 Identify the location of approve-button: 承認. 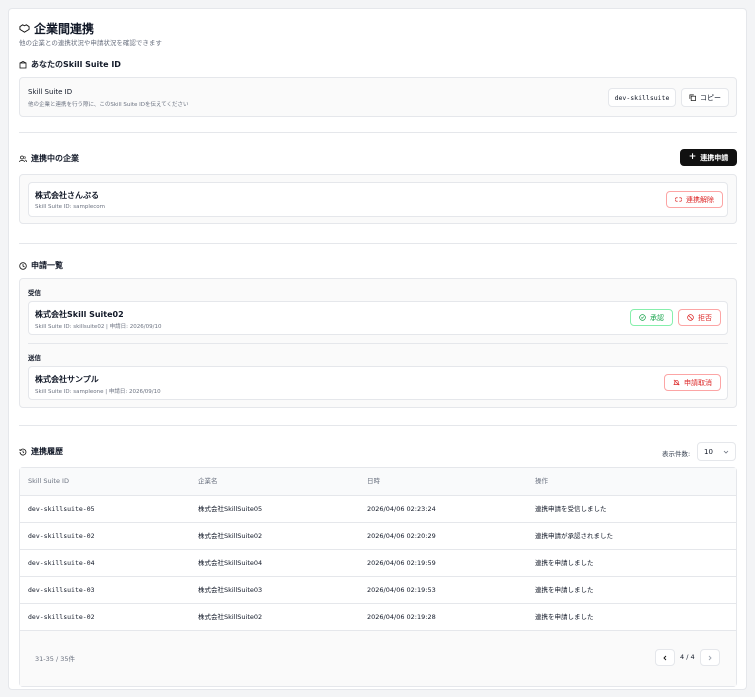
(651, 317).